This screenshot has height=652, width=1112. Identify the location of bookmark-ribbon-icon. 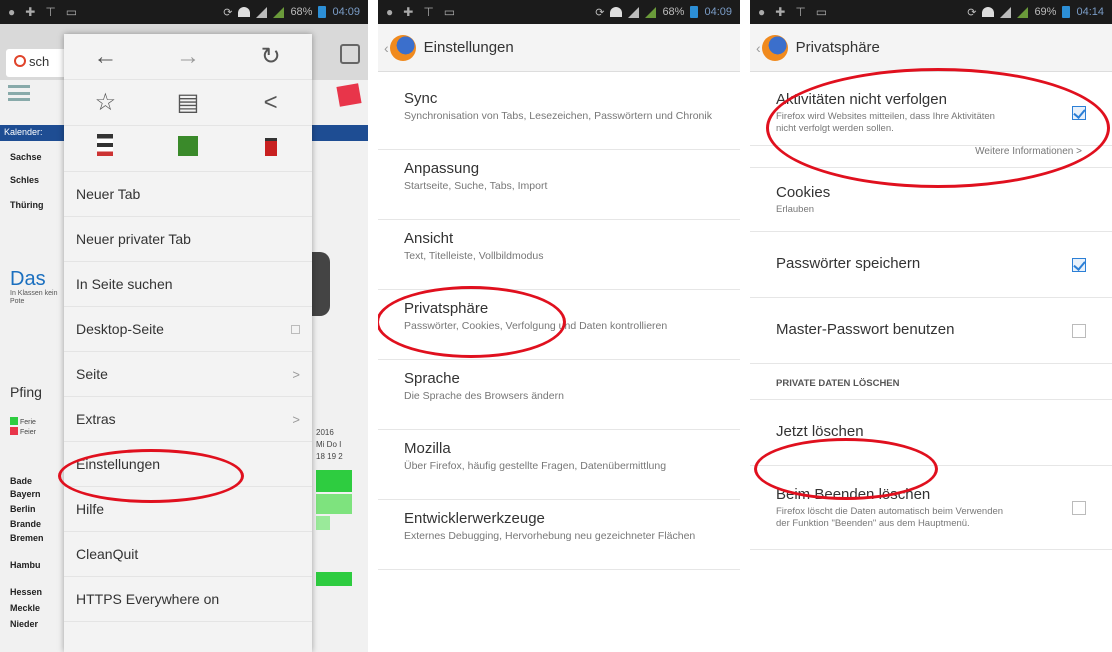
(349, 95).